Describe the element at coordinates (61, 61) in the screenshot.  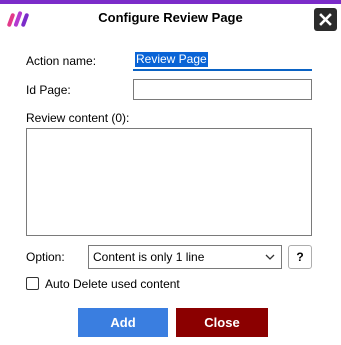
I see `action-name-label: Action name:` at that location.